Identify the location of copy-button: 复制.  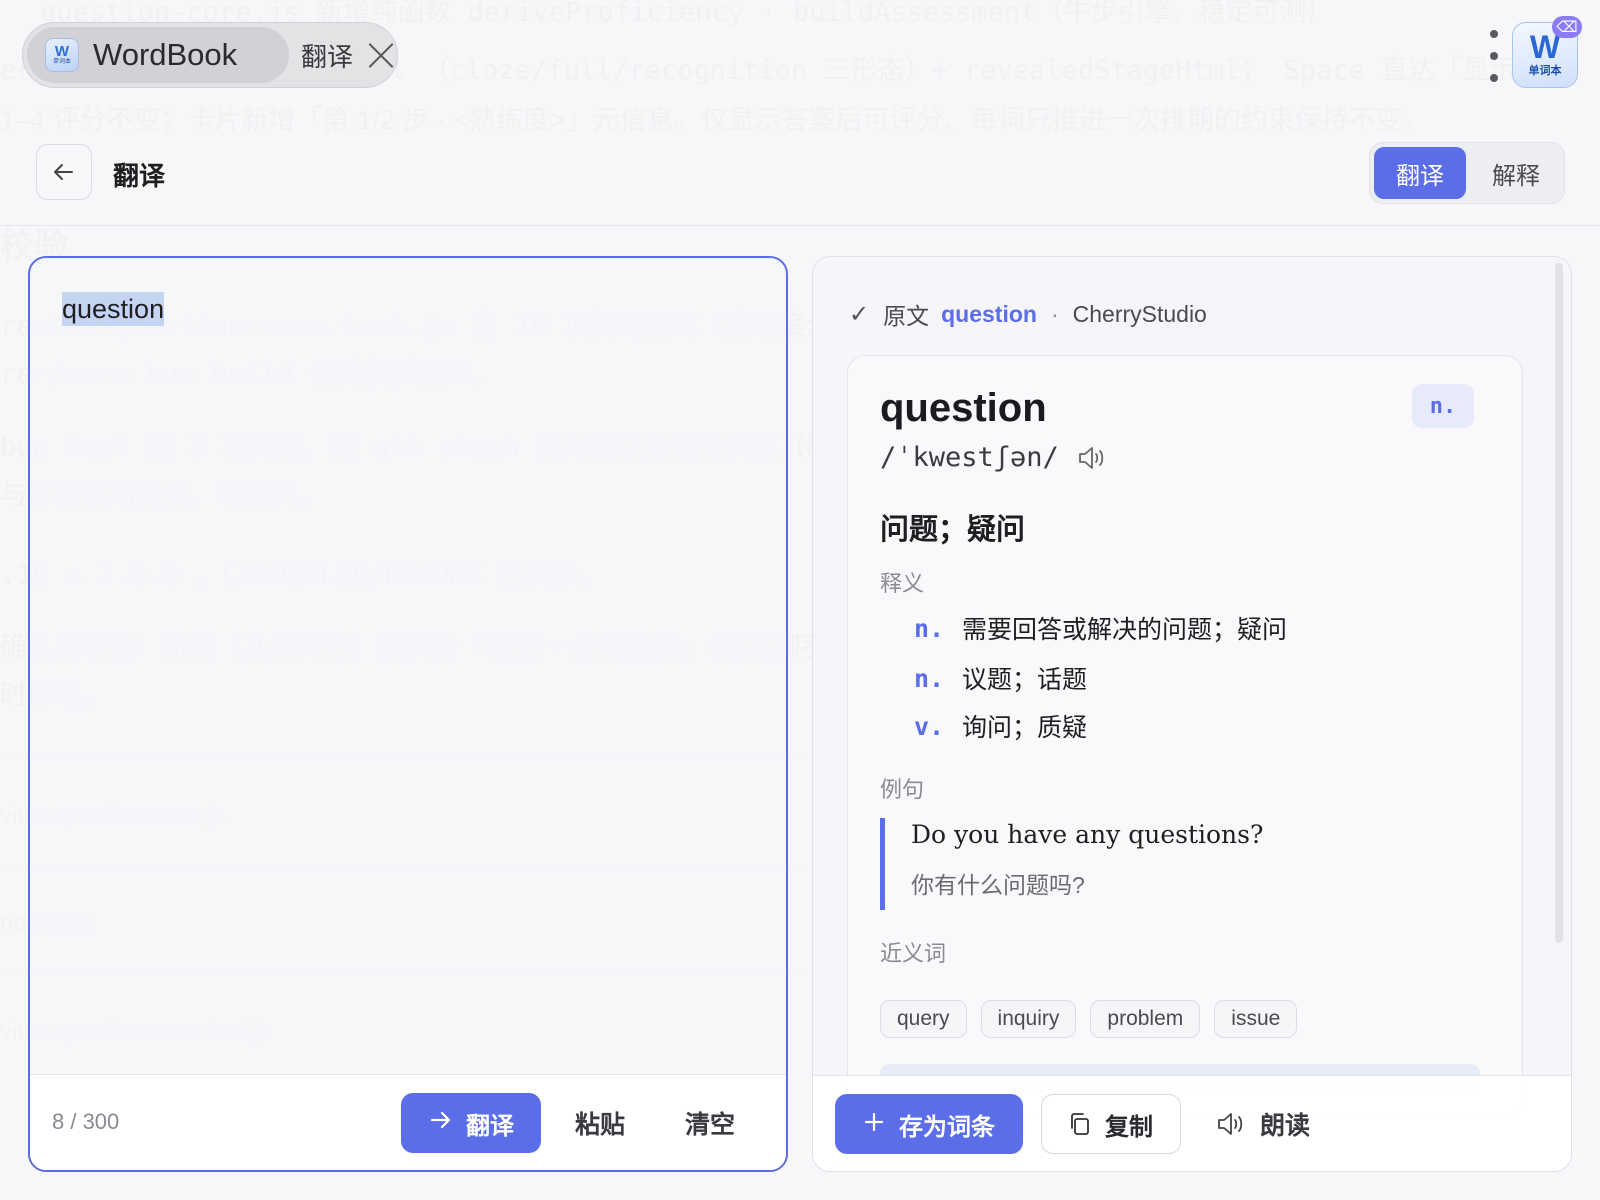
(1111, 1124).